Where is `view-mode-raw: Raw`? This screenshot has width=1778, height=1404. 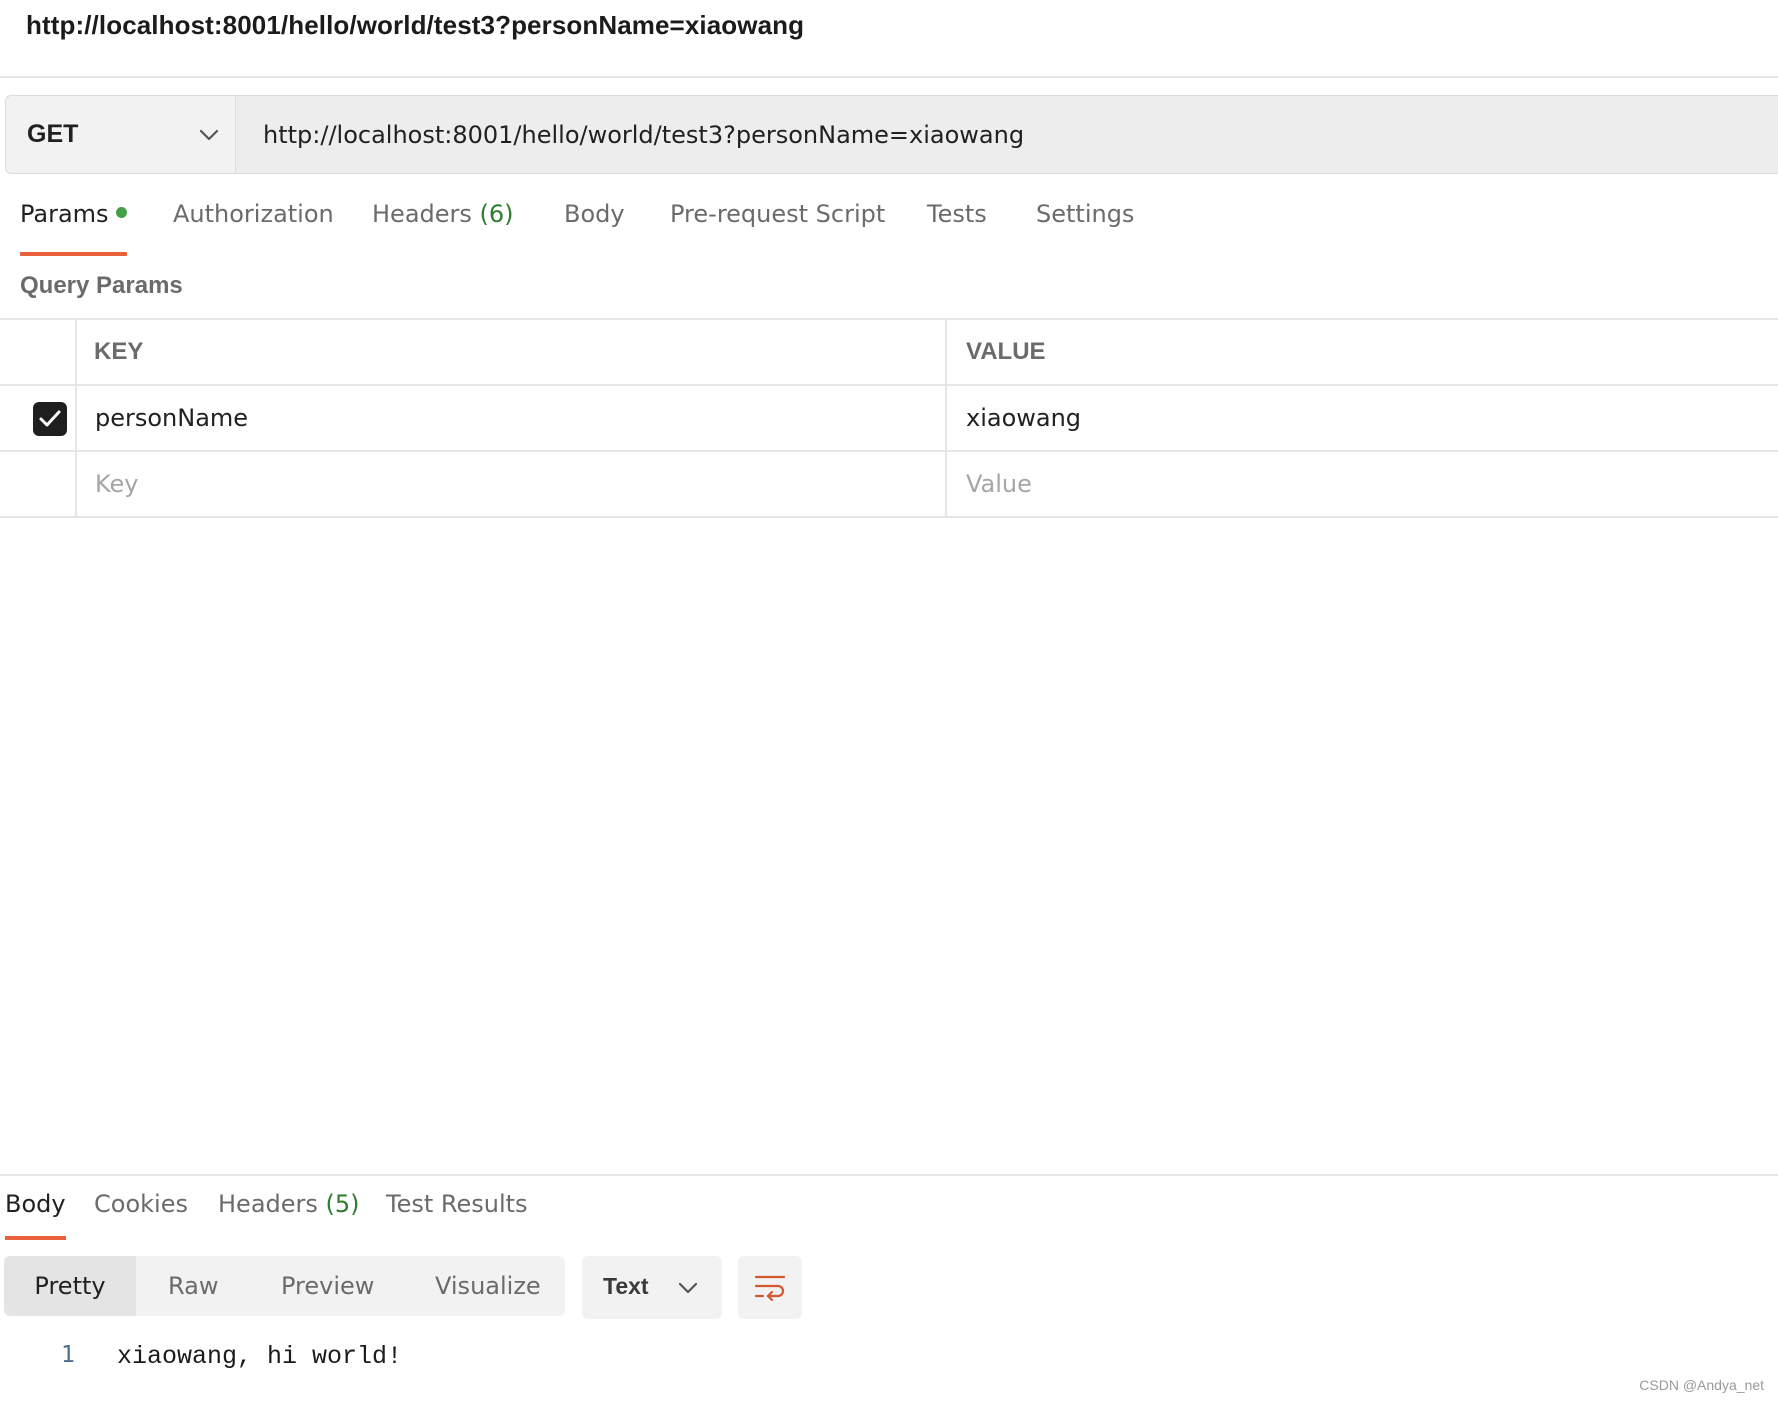
view-mode-raw: Raw is located at coordinates (193, 1286).